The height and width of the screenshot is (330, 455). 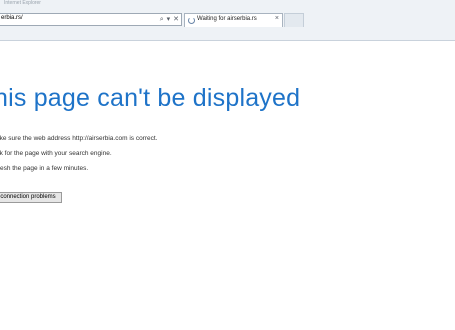 I want to click on page-title: his page can't be displayed, so click(x=150, y=98).